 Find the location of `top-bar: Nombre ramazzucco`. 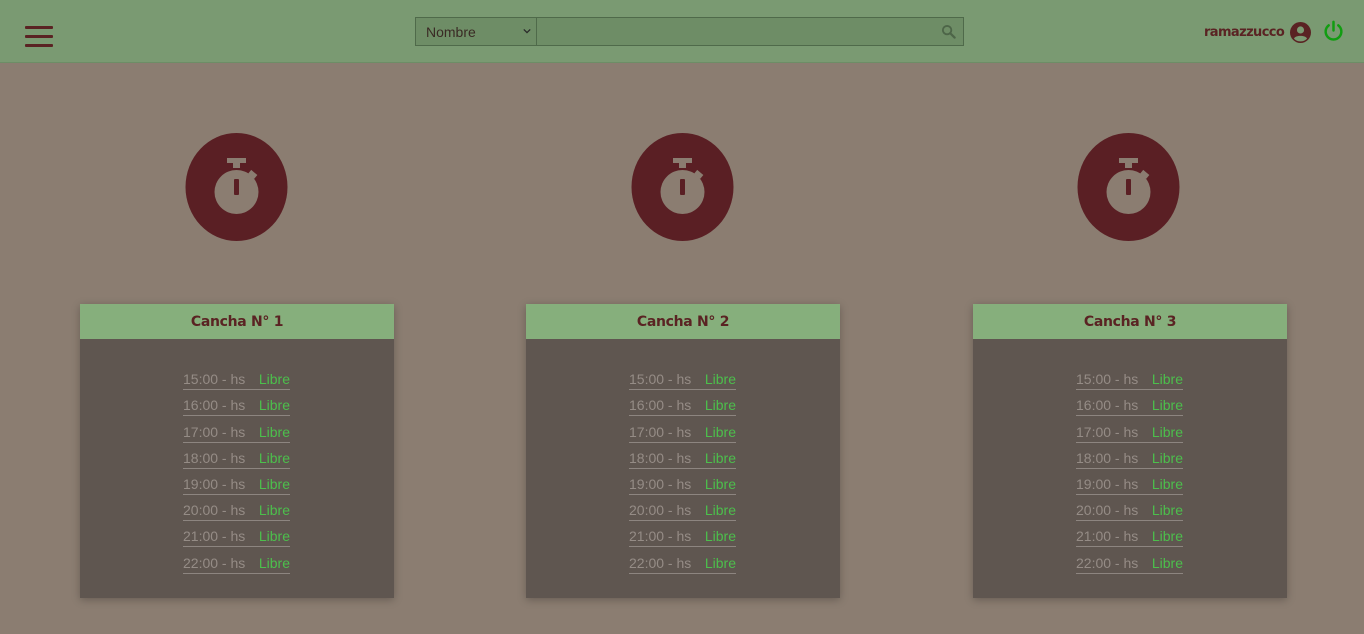

top-bar: Nombre ramazzucco is located at coordinates (682, 31).